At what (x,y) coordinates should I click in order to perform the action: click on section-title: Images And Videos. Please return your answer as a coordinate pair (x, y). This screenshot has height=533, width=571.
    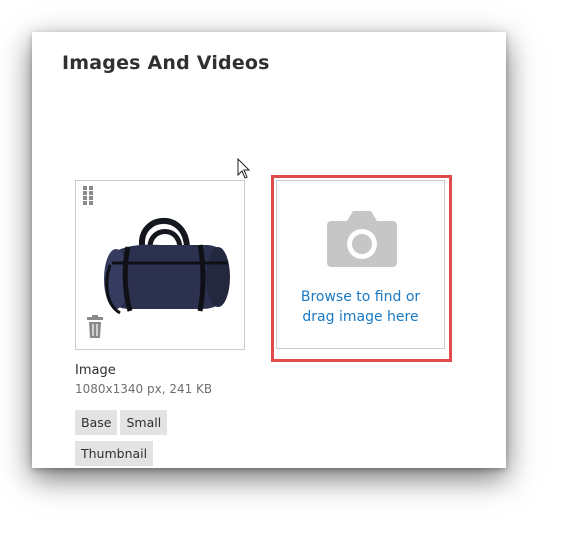
    Looking at the image, I should click on (166, 63).